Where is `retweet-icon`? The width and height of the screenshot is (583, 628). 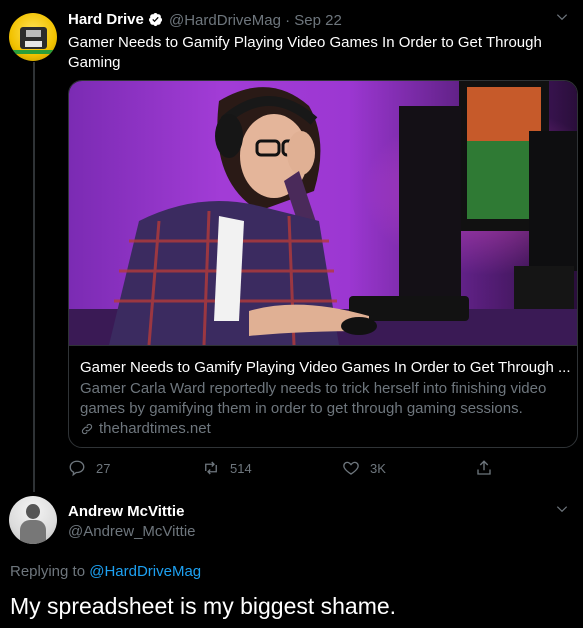
retweet-icon is located at coordinates (211, 468).